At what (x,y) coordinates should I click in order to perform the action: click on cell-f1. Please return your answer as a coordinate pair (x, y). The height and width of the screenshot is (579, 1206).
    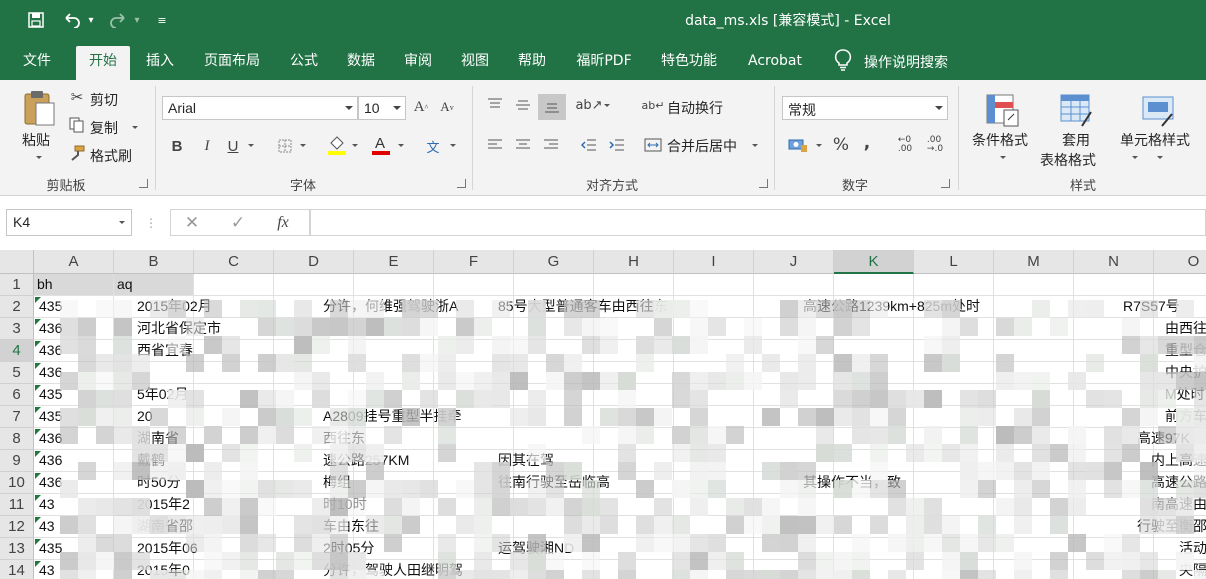
    Looking at the image, I should click on (474, 285).